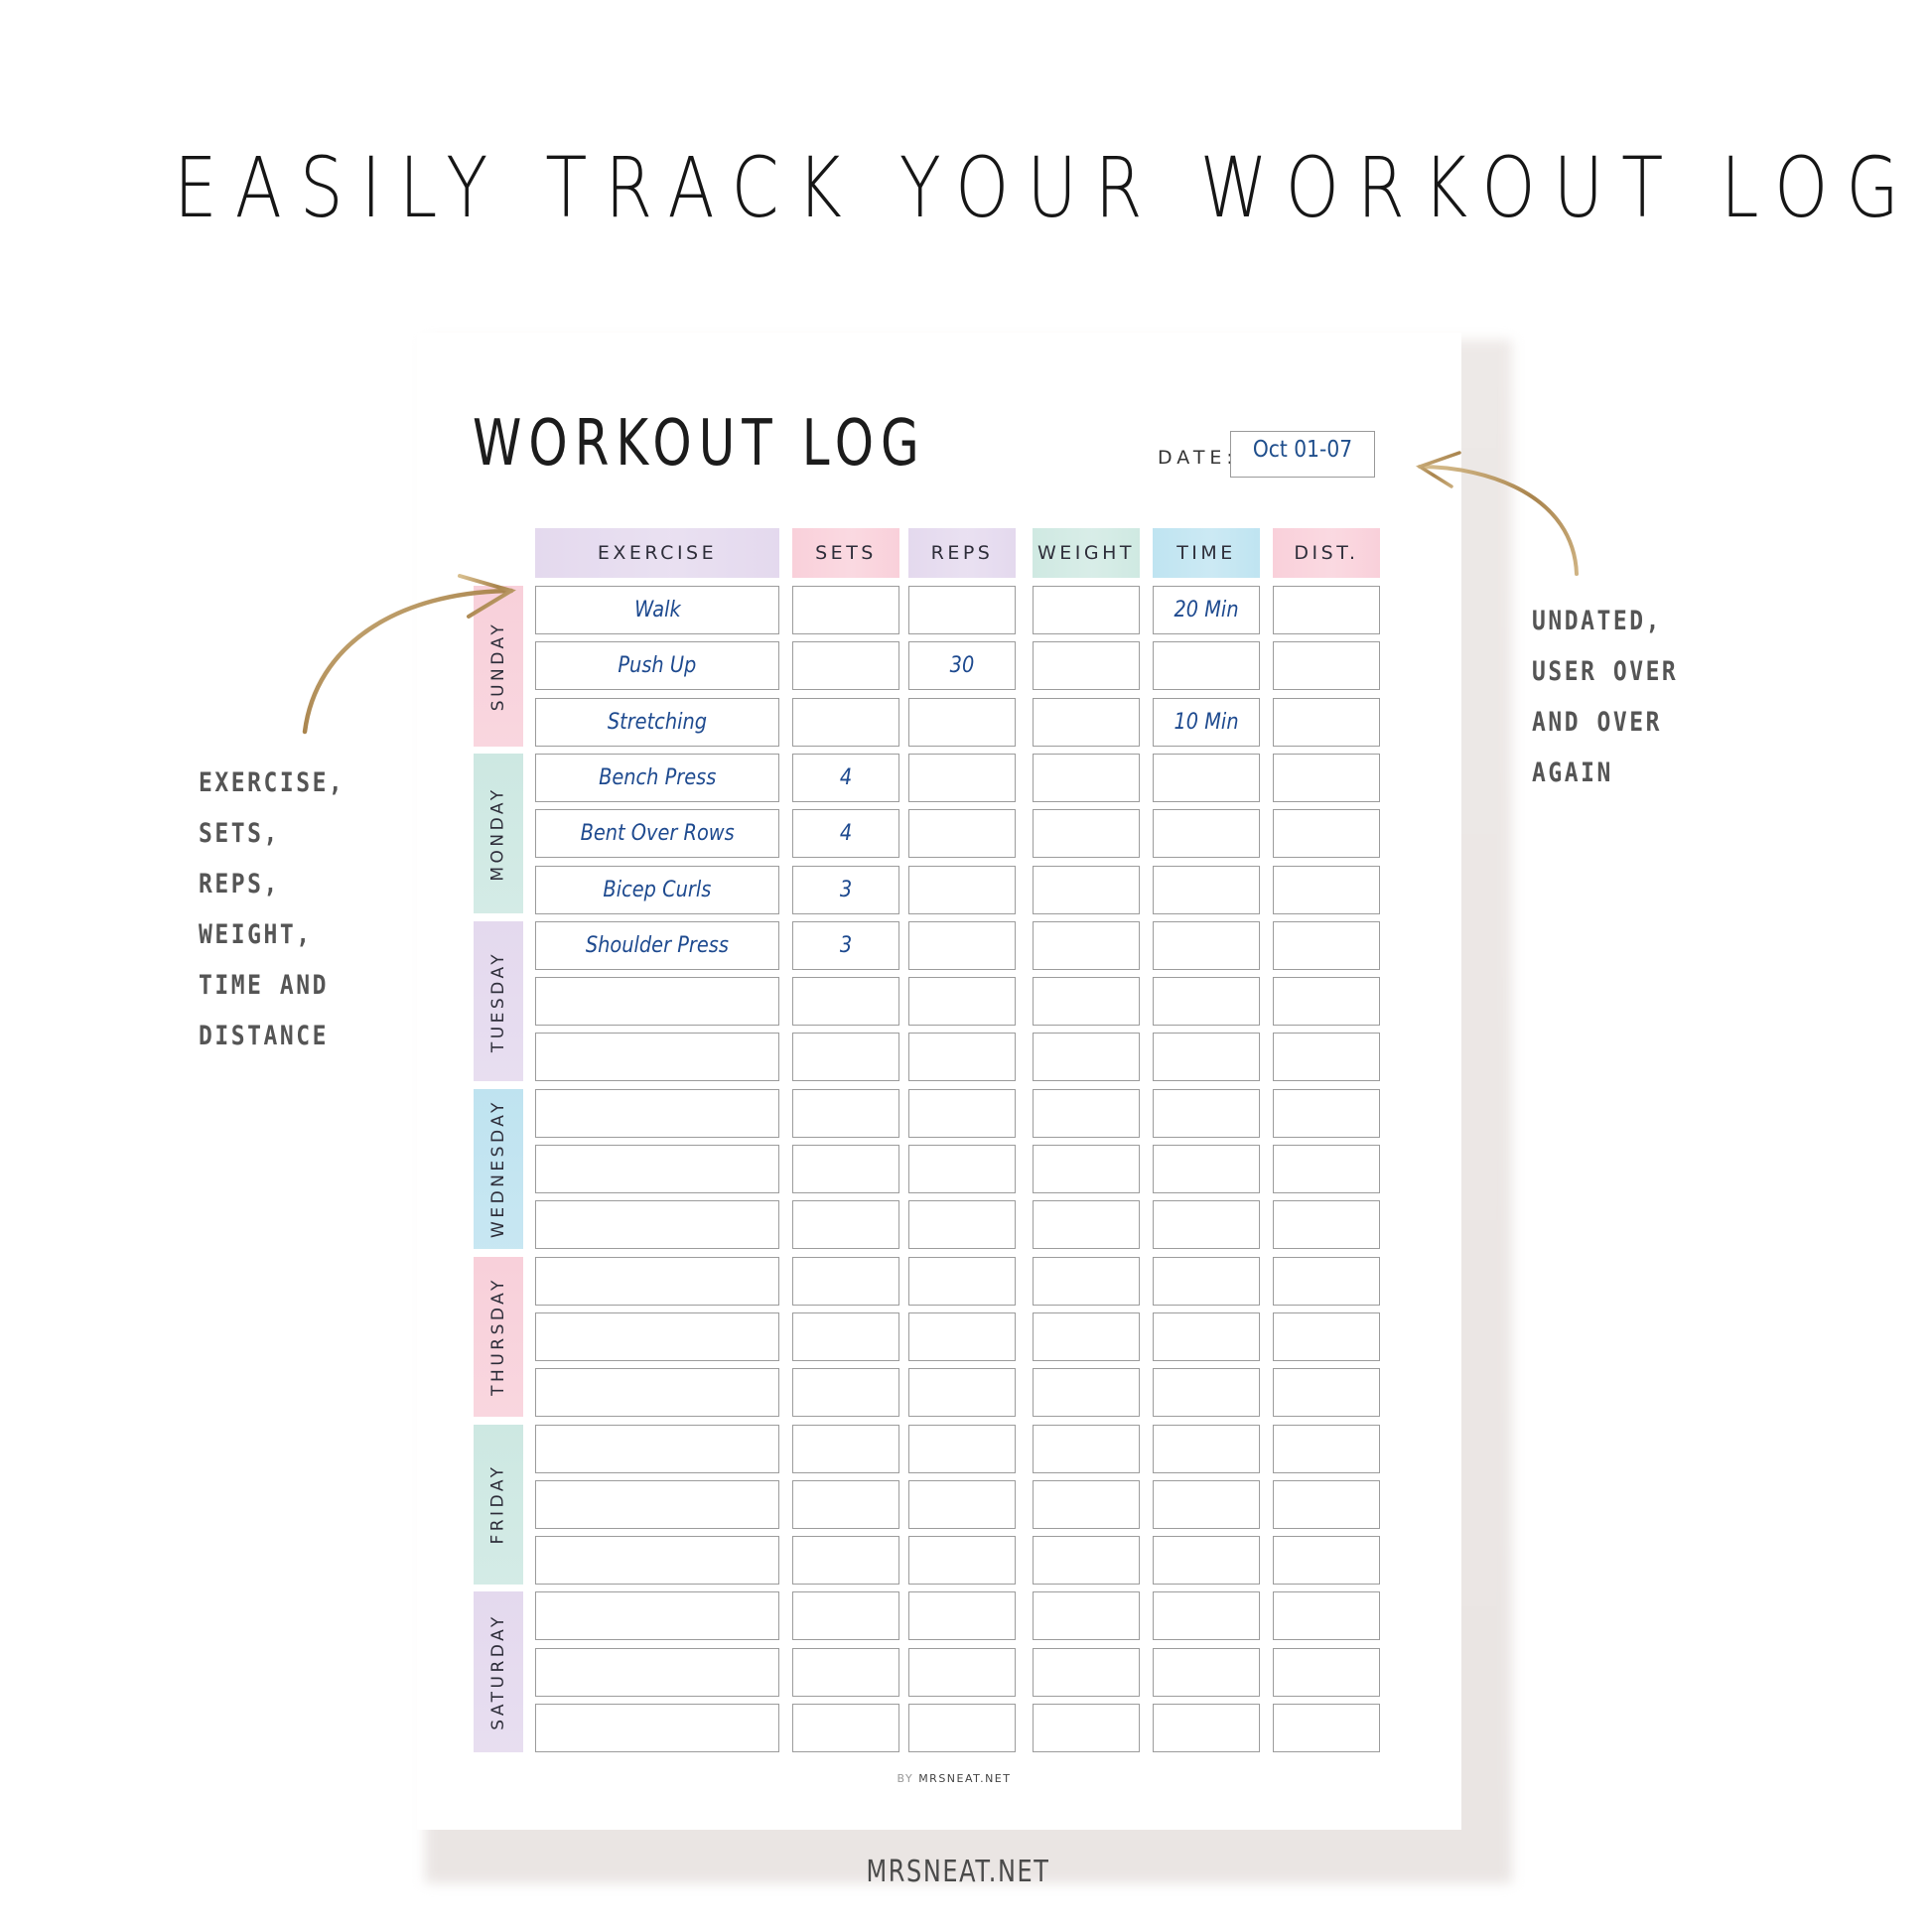 The image size is (1932, 1932). I want to click on arrows-layer, so click(941, 593).